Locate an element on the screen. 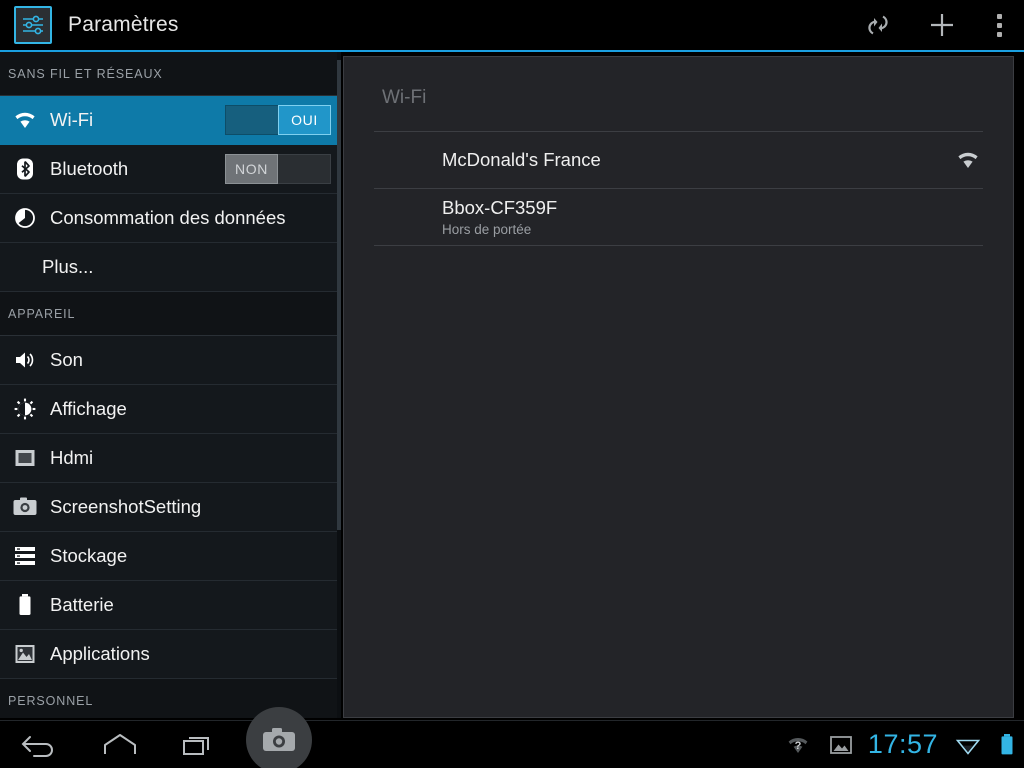 Image resolution: width=1024 pixels, height=768 pixels. battery-full-icon is located at coordinates (1007, 744).